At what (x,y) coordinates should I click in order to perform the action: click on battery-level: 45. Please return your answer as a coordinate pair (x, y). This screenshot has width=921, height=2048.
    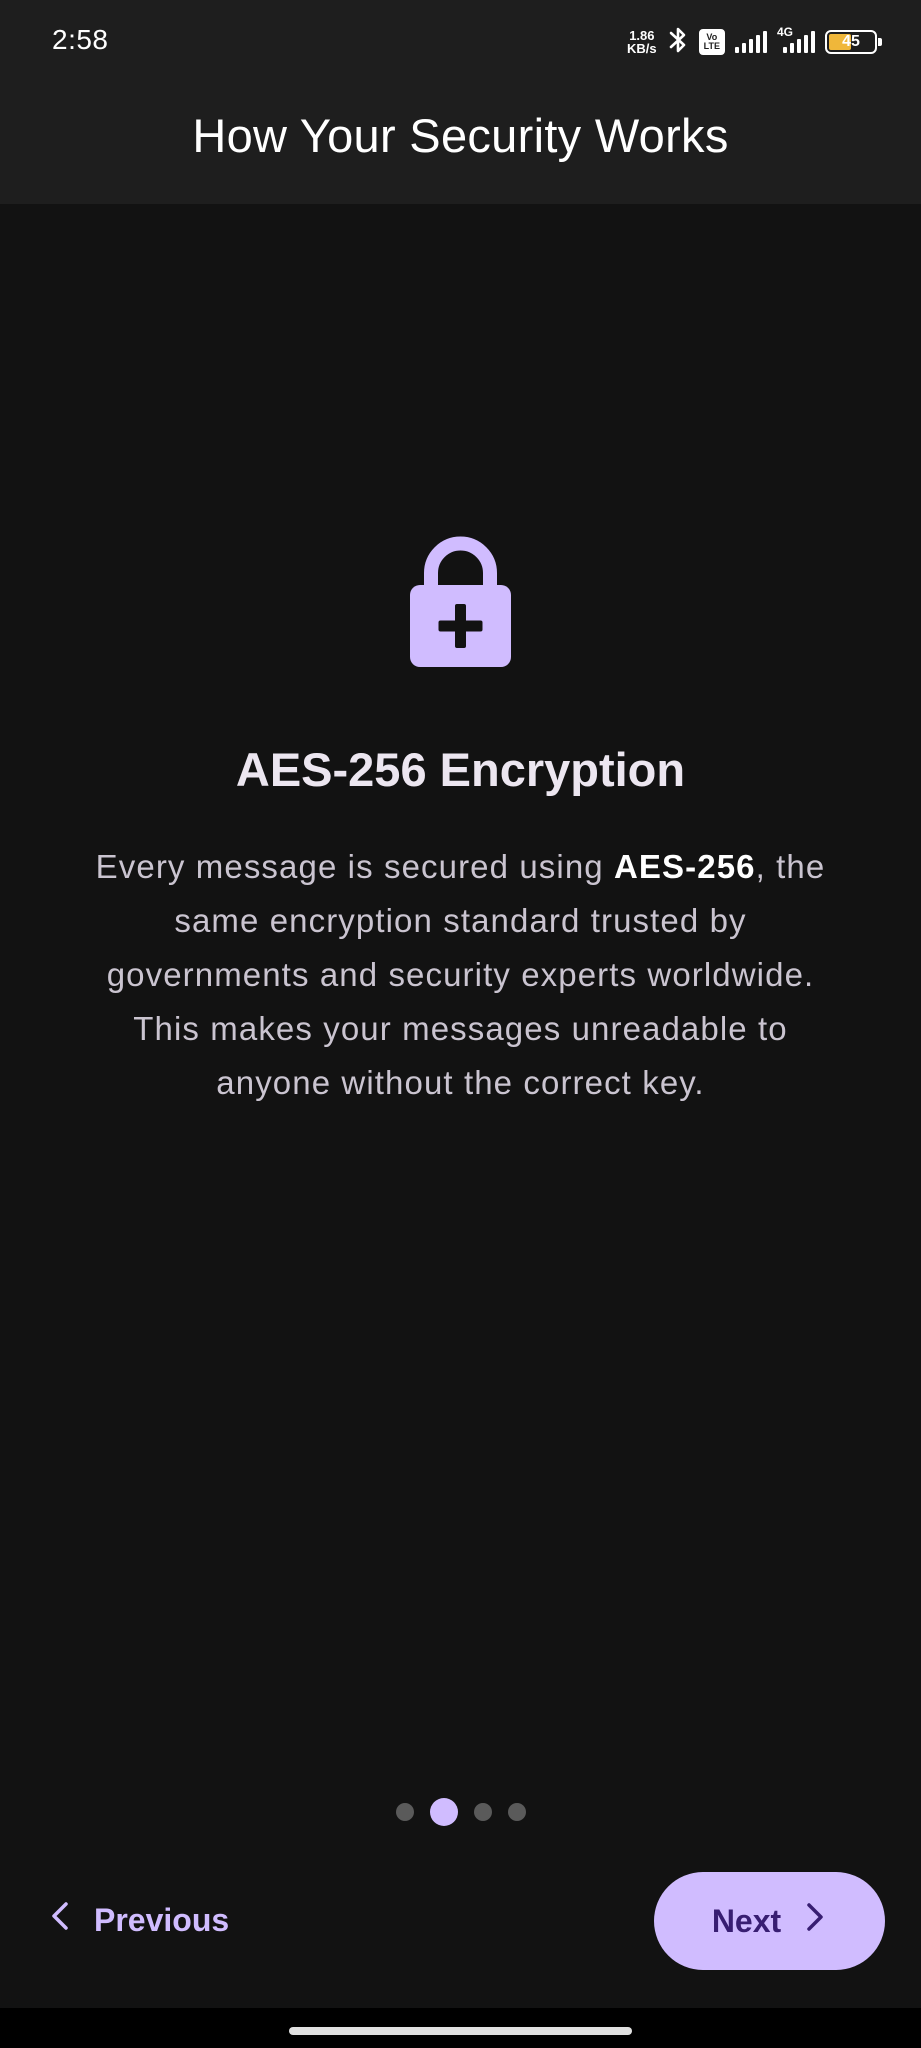
    Looking at the image, I should click on (851, 41).